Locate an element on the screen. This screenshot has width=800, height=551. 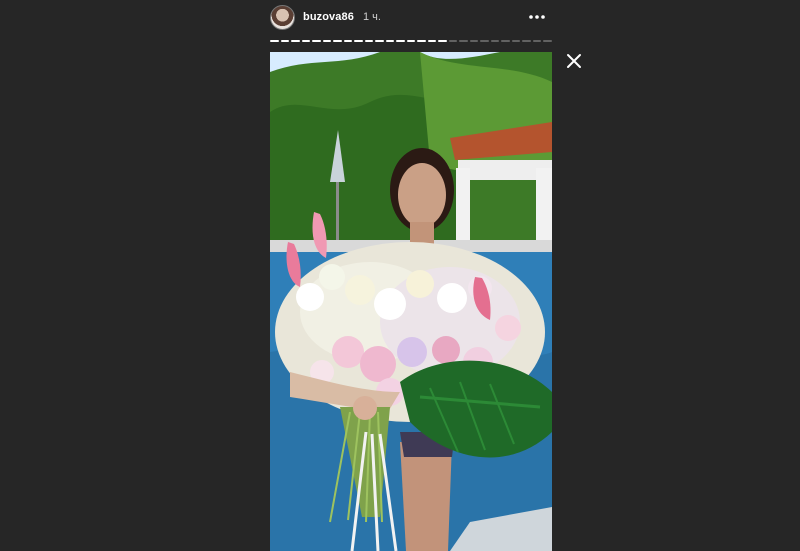
close-icon is located at coordinates (574, 61).